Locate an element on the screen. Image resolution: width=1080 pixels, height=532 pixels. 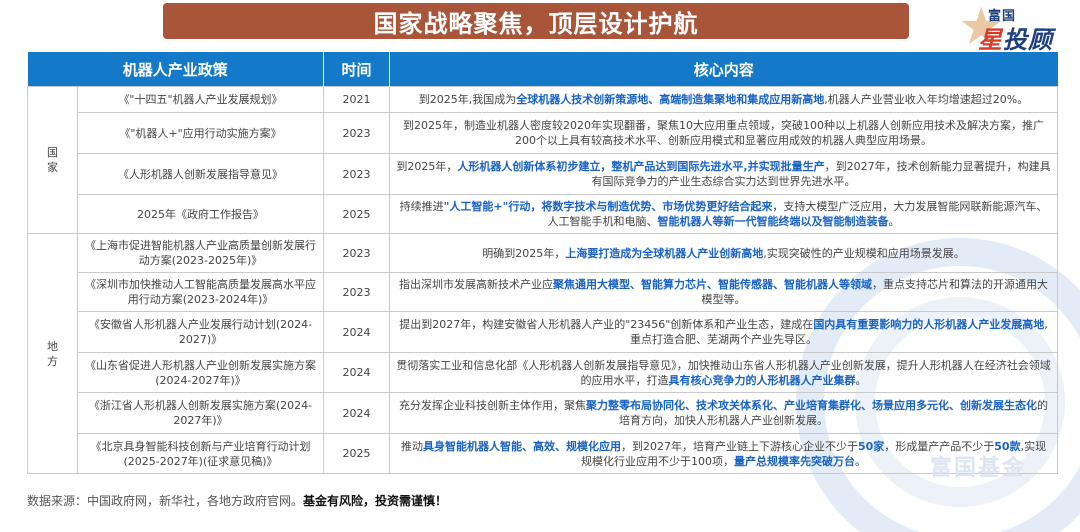
header-policy: 机器人产业政策 is located at coordinates (176, 69).